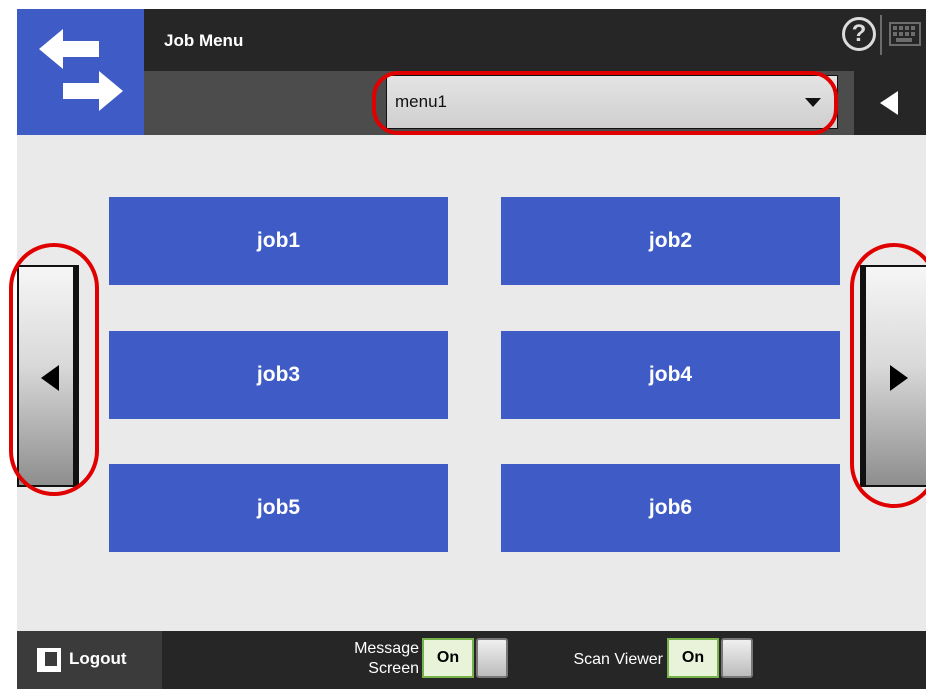 This screenshot has height=689, width=926. I want to click on job-button-6: job6, so click(670, 508).